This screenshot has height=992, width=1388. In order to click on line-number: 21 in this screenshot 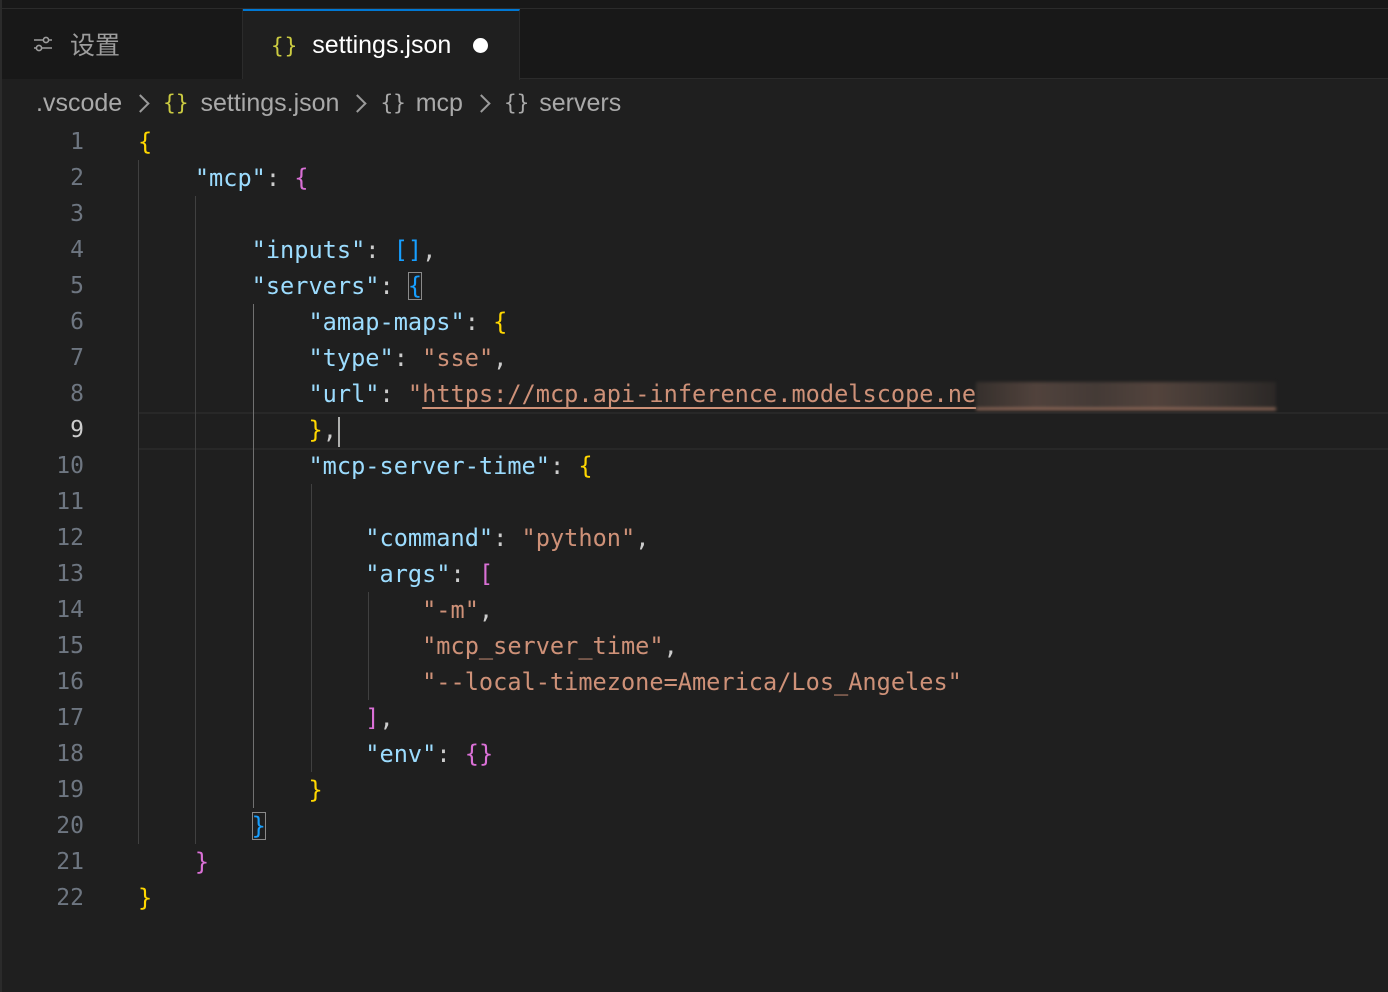, I will do `click(70, 862)`.